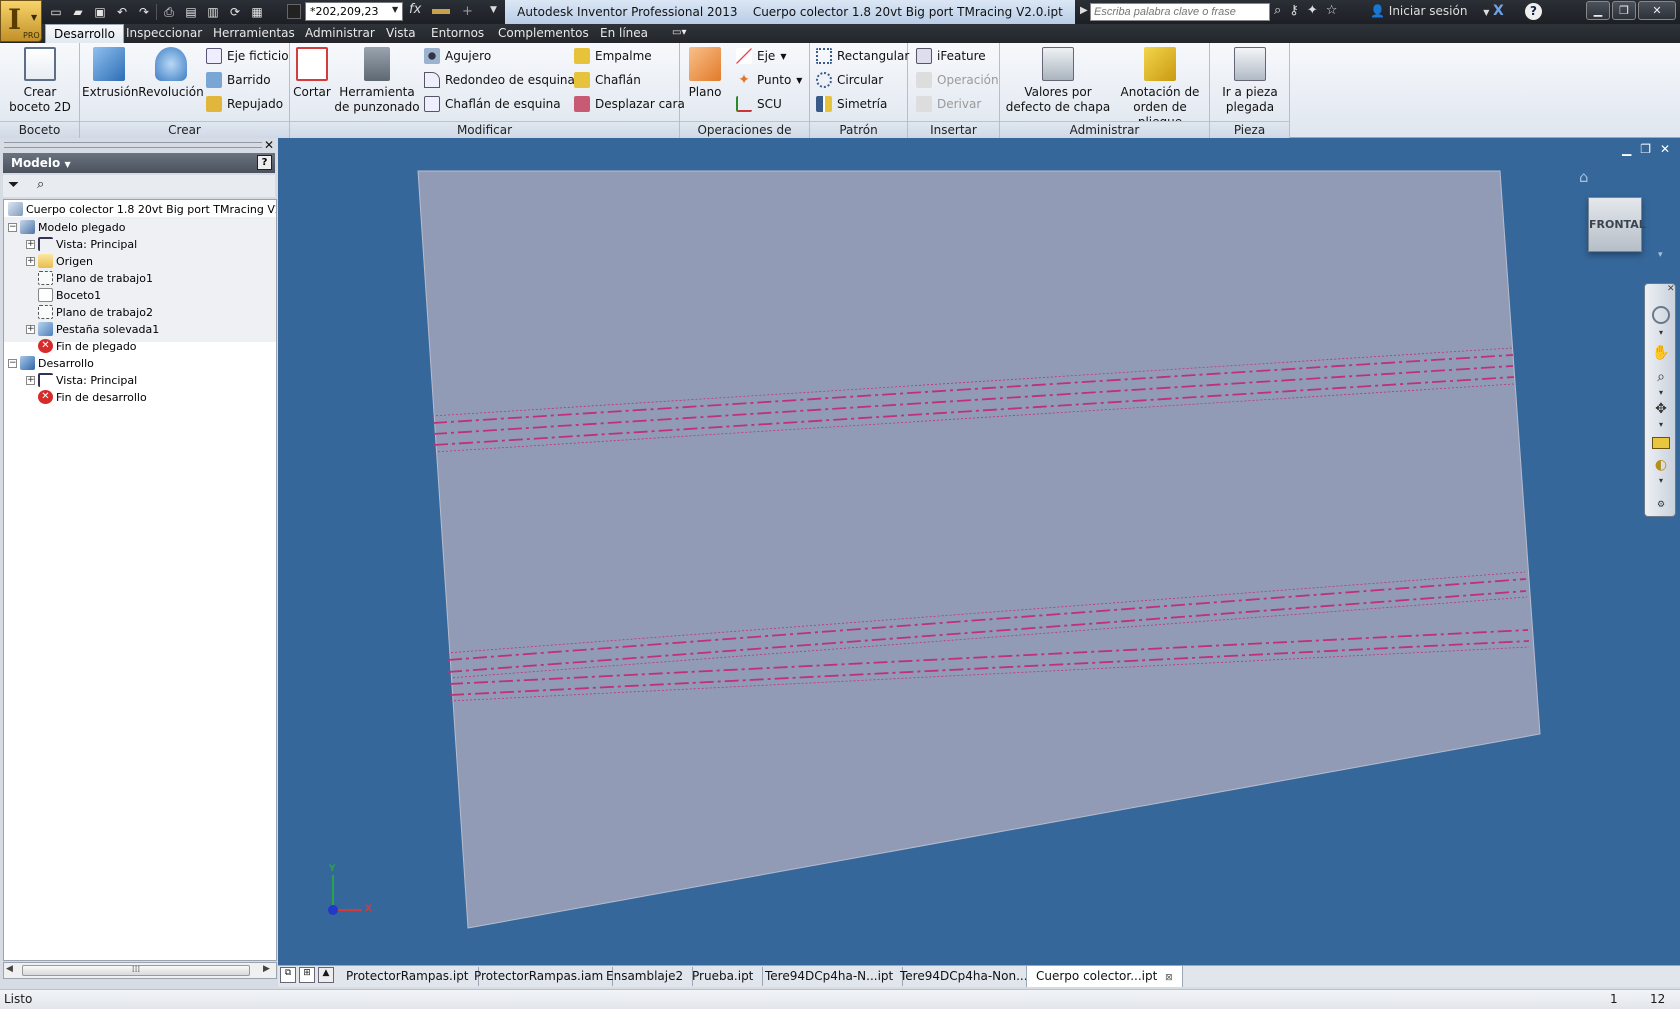 This screenshot has height=1009, width=1680. Describe the element at coordinates (67, 227) in the screenshot. I see `tree-node-modelo-plegado: − Modelo plegado` at that location.